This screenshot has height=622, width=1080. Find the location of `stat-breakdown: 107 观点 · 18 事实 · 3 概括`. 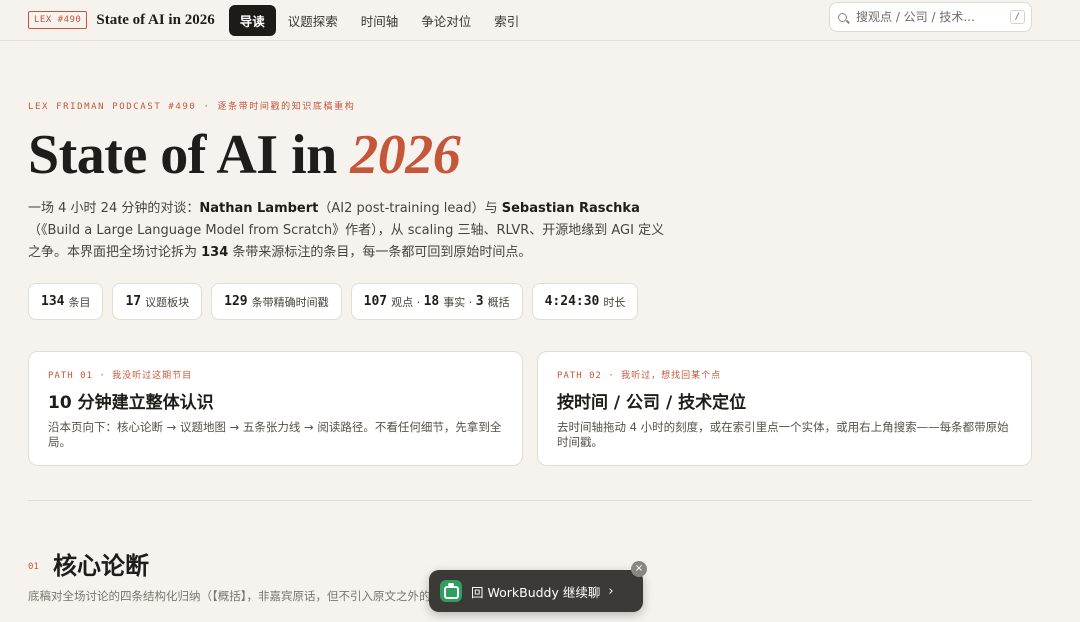

stat-breakdown: 107 观点 · 18 事实 · 3 概括 is located at coordinates (436, 301).